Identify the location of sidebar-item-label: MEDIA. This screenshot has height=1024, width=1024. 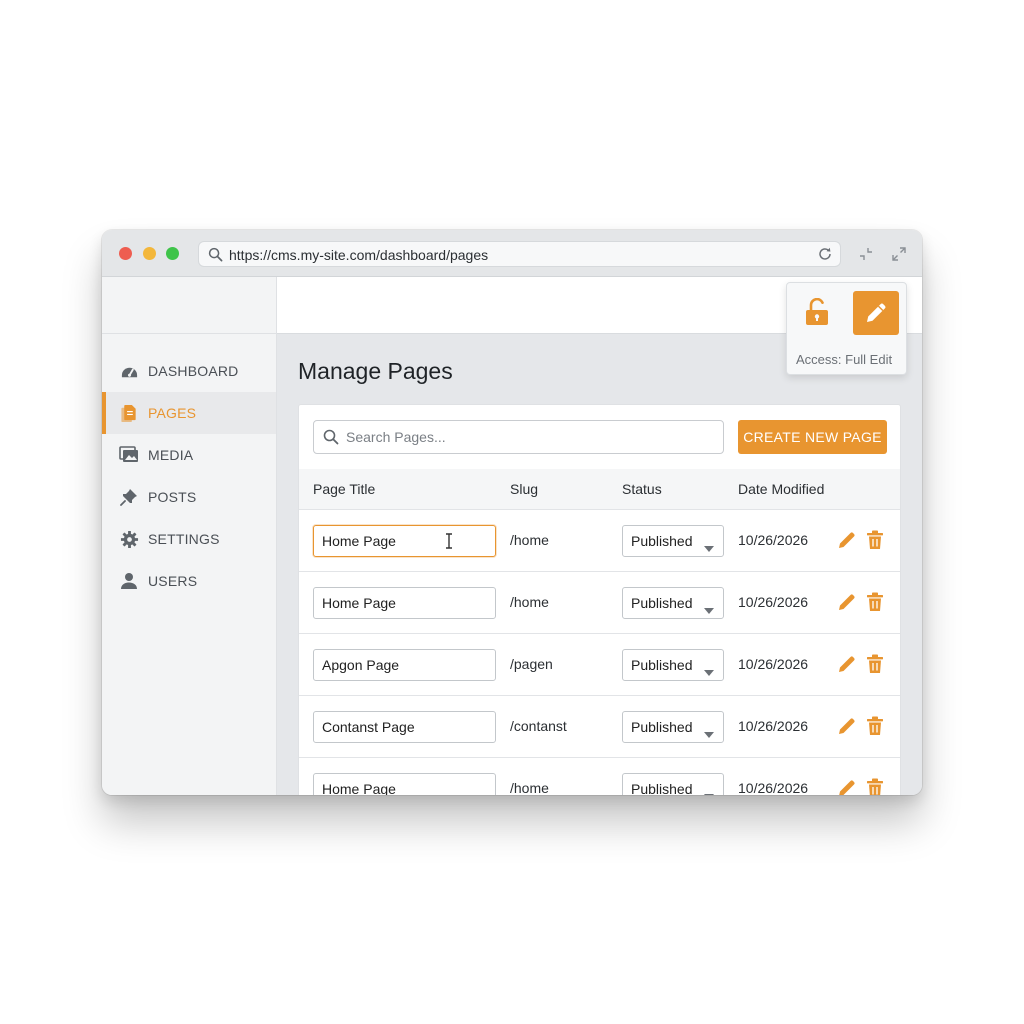
(171, 455).